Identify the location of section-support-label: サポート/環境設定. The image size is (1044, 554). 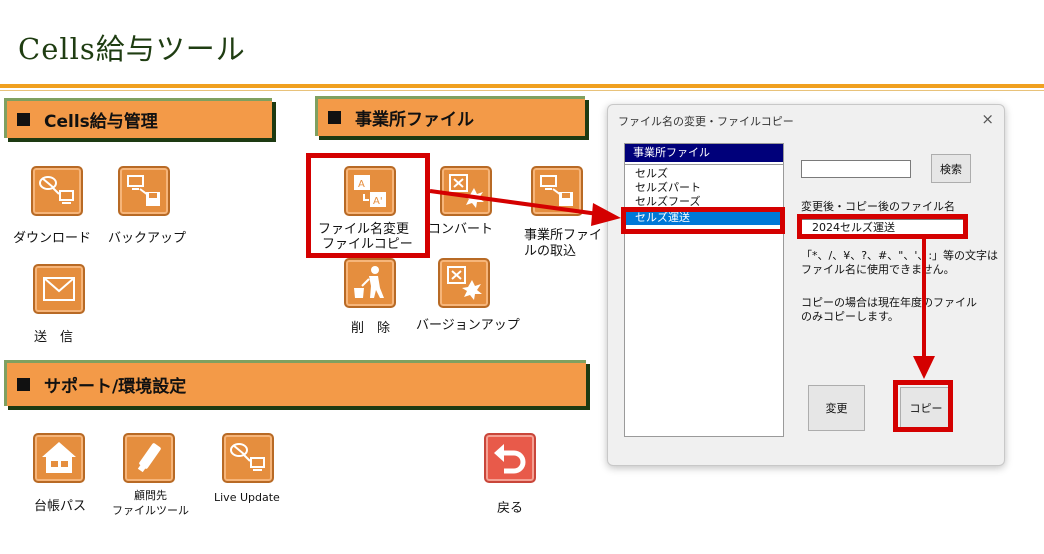
(115, 387).